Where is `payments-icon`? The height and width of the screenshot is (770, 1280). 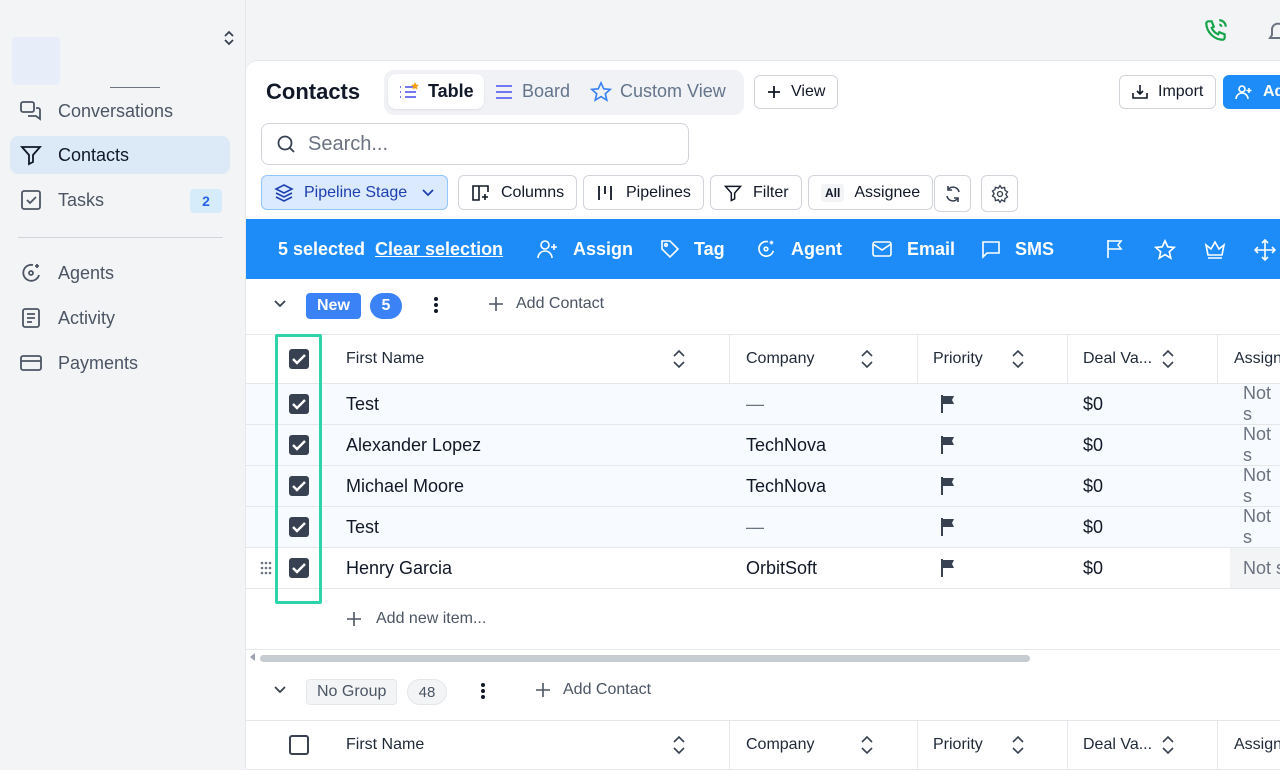
payments-icon is located at coordinates (31, 363).